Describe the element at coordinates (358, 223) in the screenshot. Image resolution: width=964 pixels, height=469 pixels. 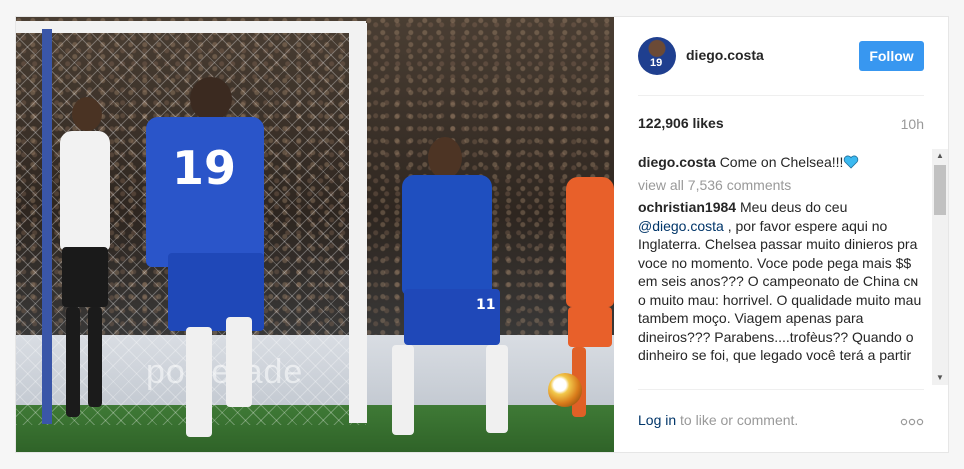
I see `goal-post` at that location.